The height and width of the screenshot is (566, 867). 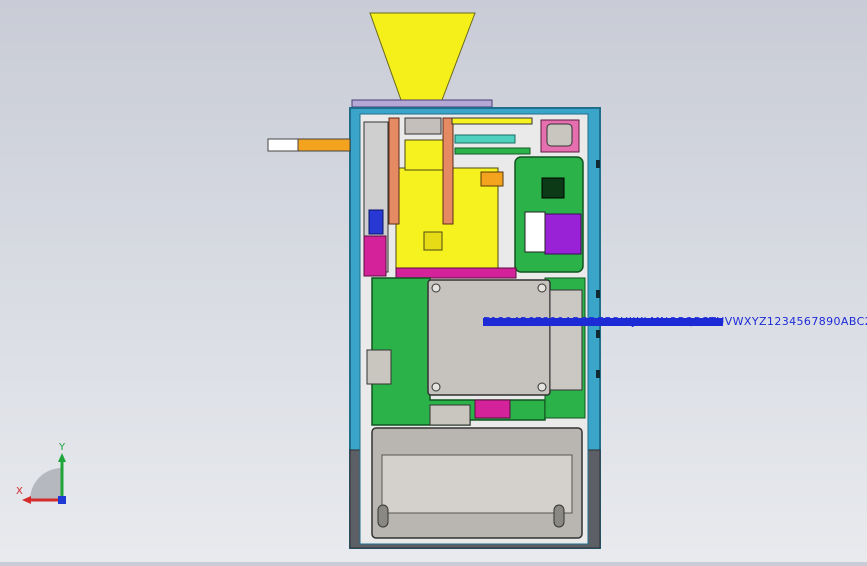 What do you see at coordinates (492, 151) in the screenshot?
I see `green-rail` at bounding box center [492, 151].